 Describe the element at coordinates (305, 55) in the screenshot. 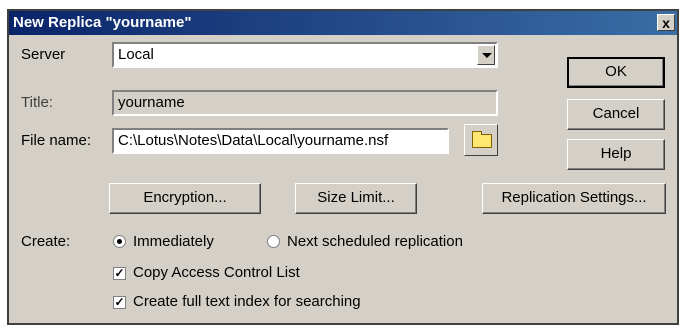

I see `server-dropdown: Local` at that location.